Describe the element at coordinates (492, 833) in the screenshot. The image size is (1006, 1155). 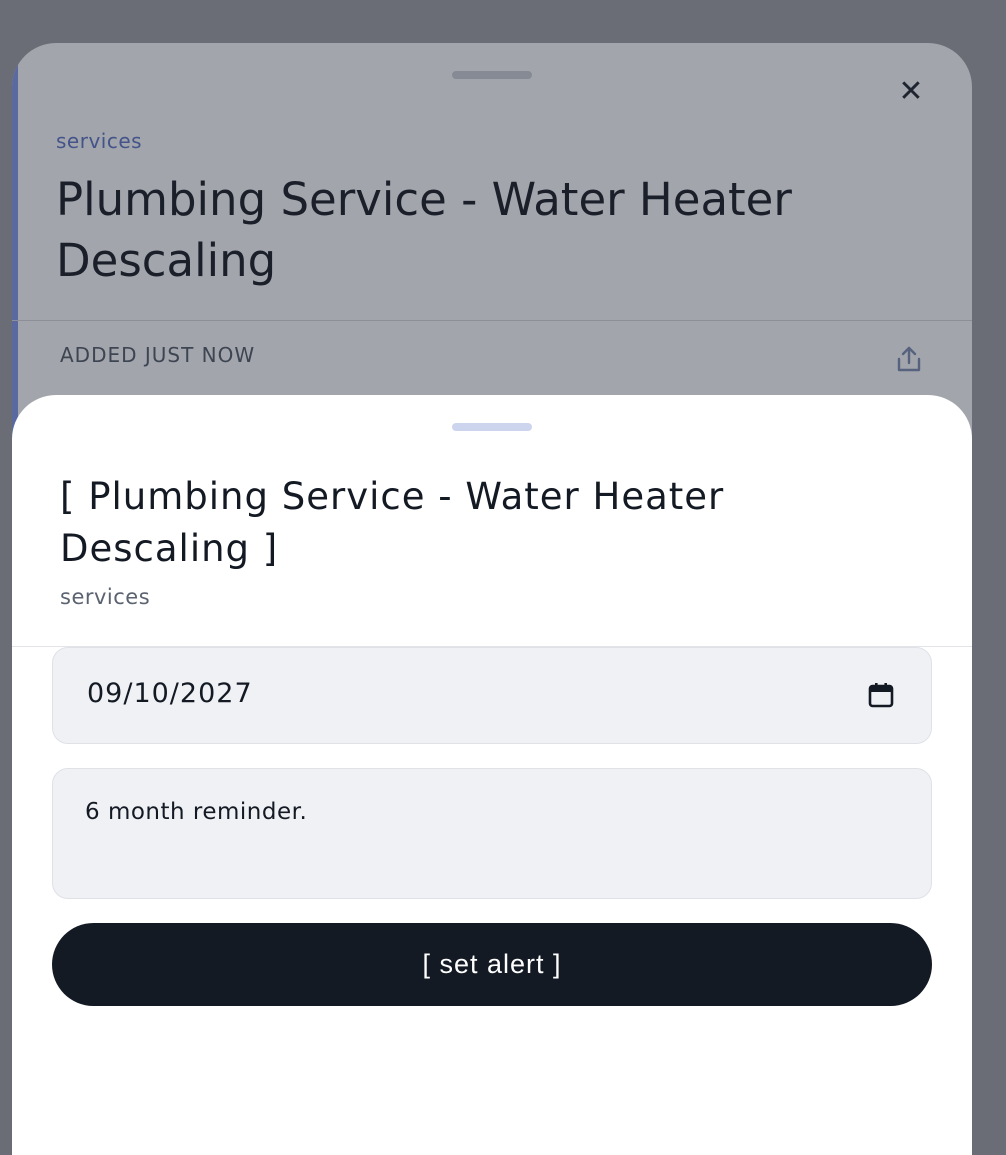
I see `note-textarea: 6 month reminder.` at that location.